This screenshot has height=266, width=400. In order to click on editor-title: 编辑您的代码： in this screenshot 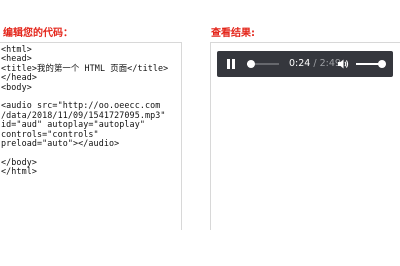, I will do `click(38, 33)`.